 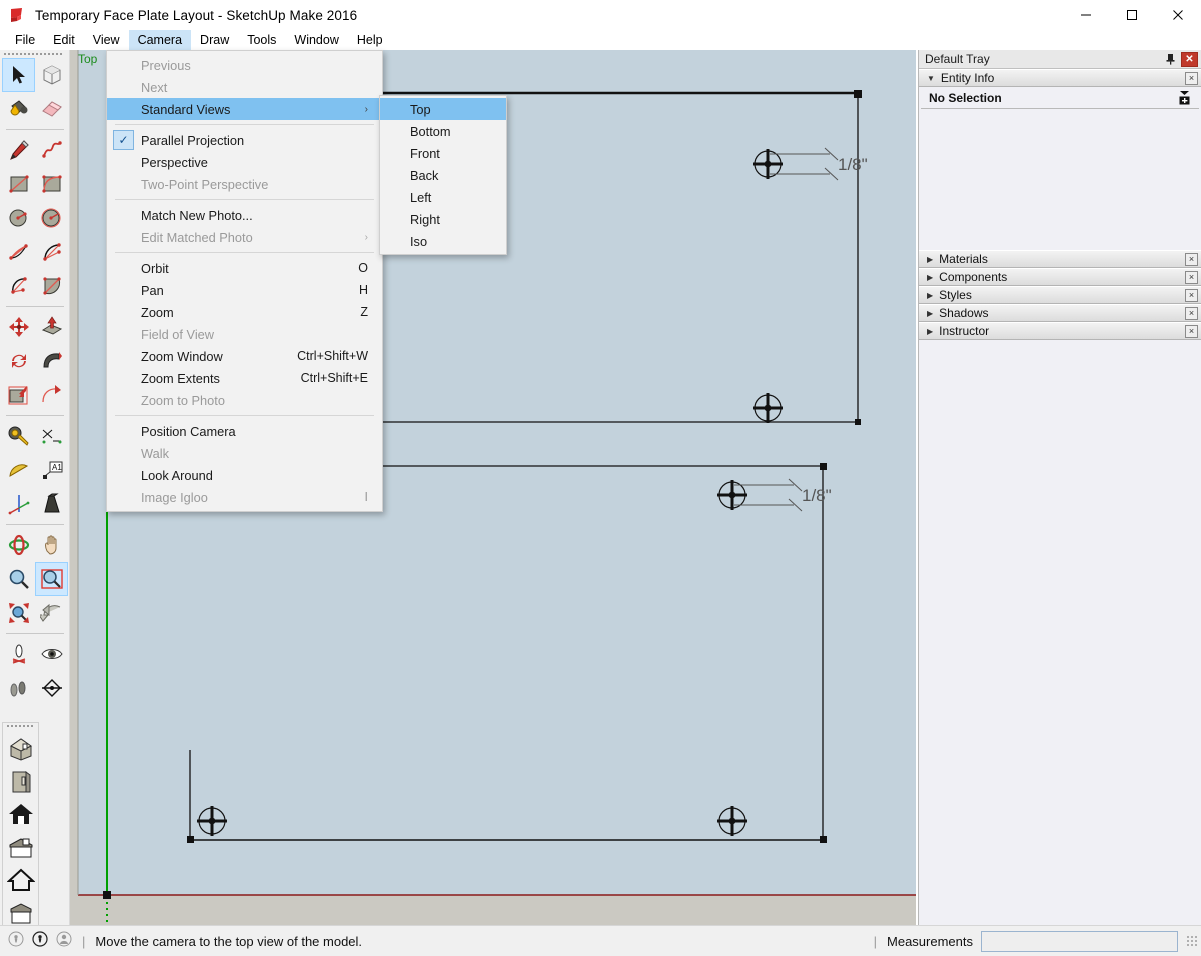 I want to click on rotated-rectangle-icon, so click(x=51, y=184).